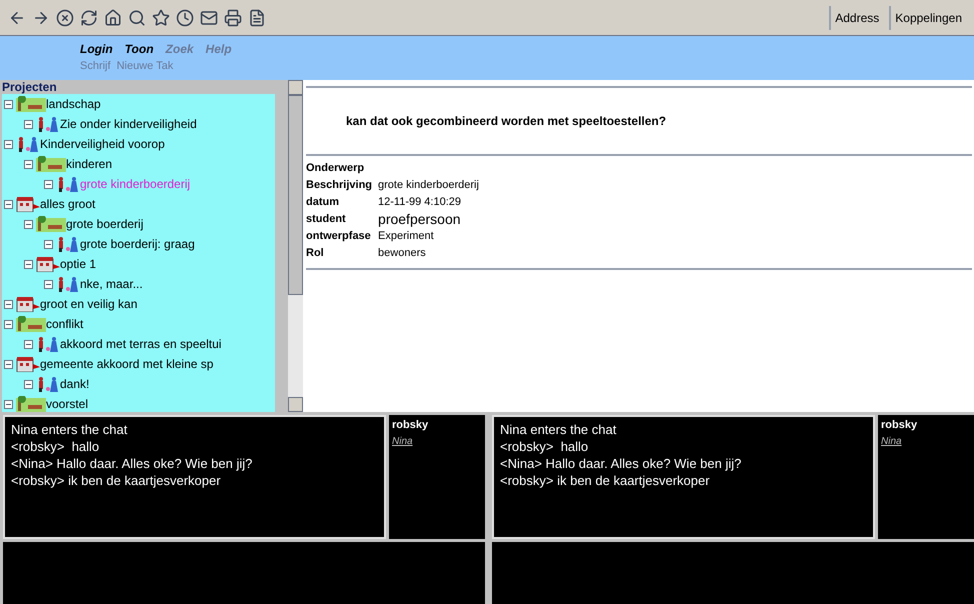  Describe the element at coordinates (89, 17) in the screenshot. I see `refresh-icon` at that location.